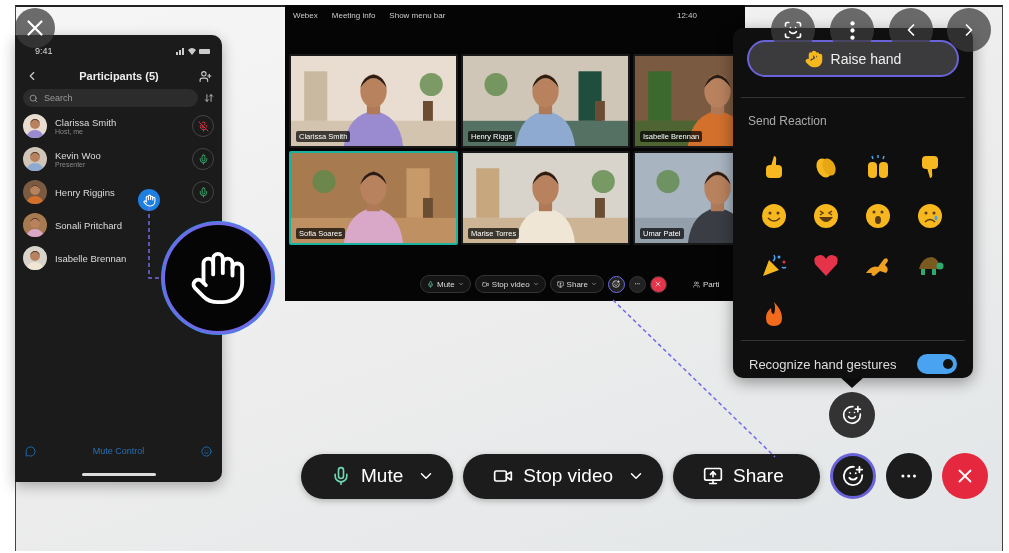  I want to click on reactions-button, so click(616, 284).